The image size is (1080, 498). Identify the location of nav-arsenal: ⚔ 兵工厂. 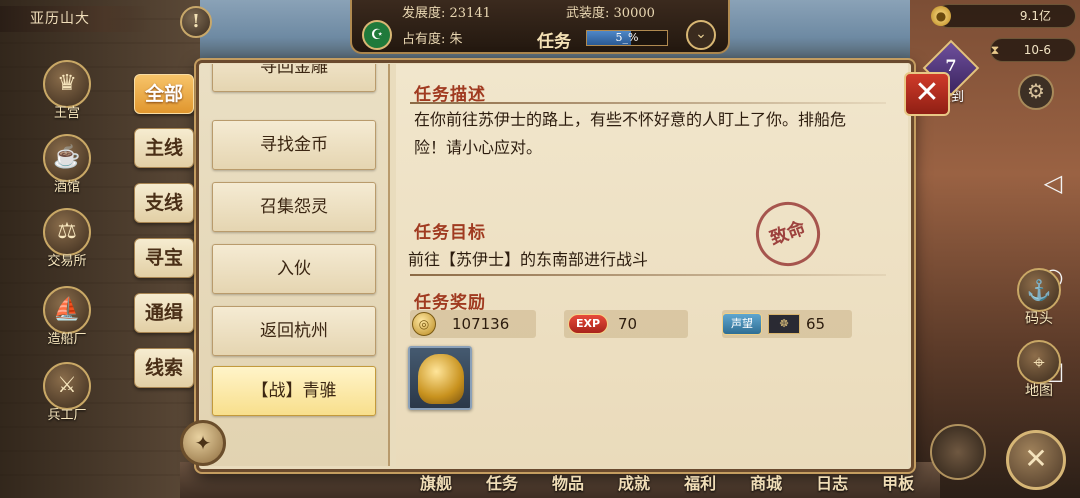
(67, 392).